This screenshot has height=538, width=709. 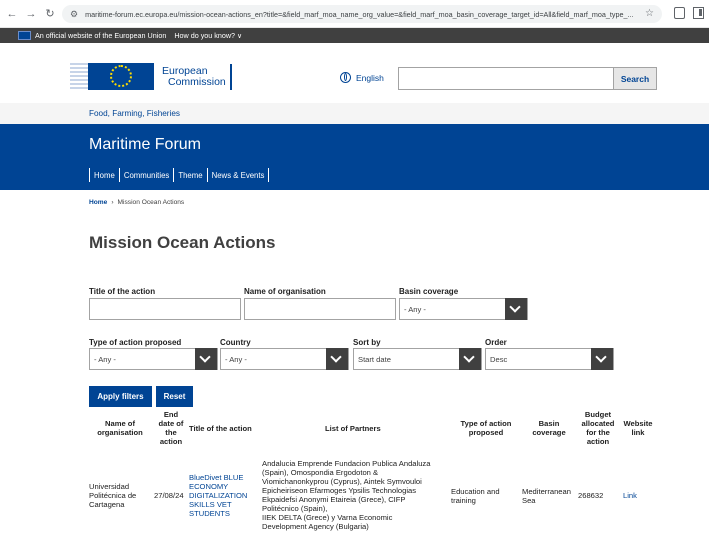 What do you see at coordinates (190, 175) in the screenshot?
I see `nav-theme: Theme` at bounding box center [190, 175].